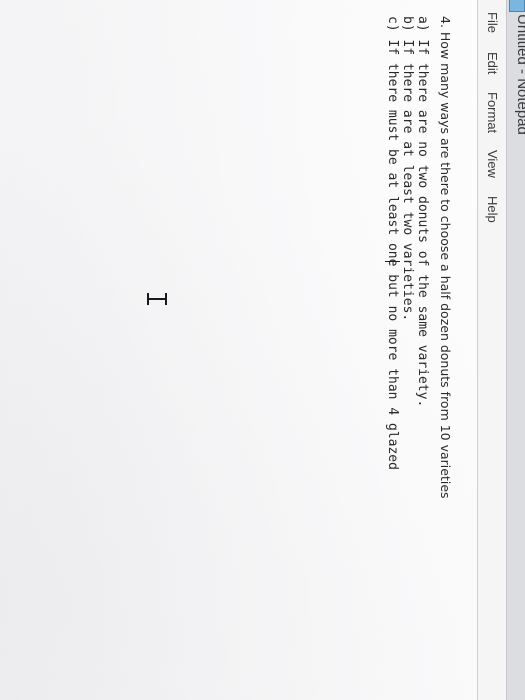 The height and width of the screenshot is (700, 525). Describe the element at coordinates (492, 209) in the screenshot. I see `menu-help: Help` at that location.